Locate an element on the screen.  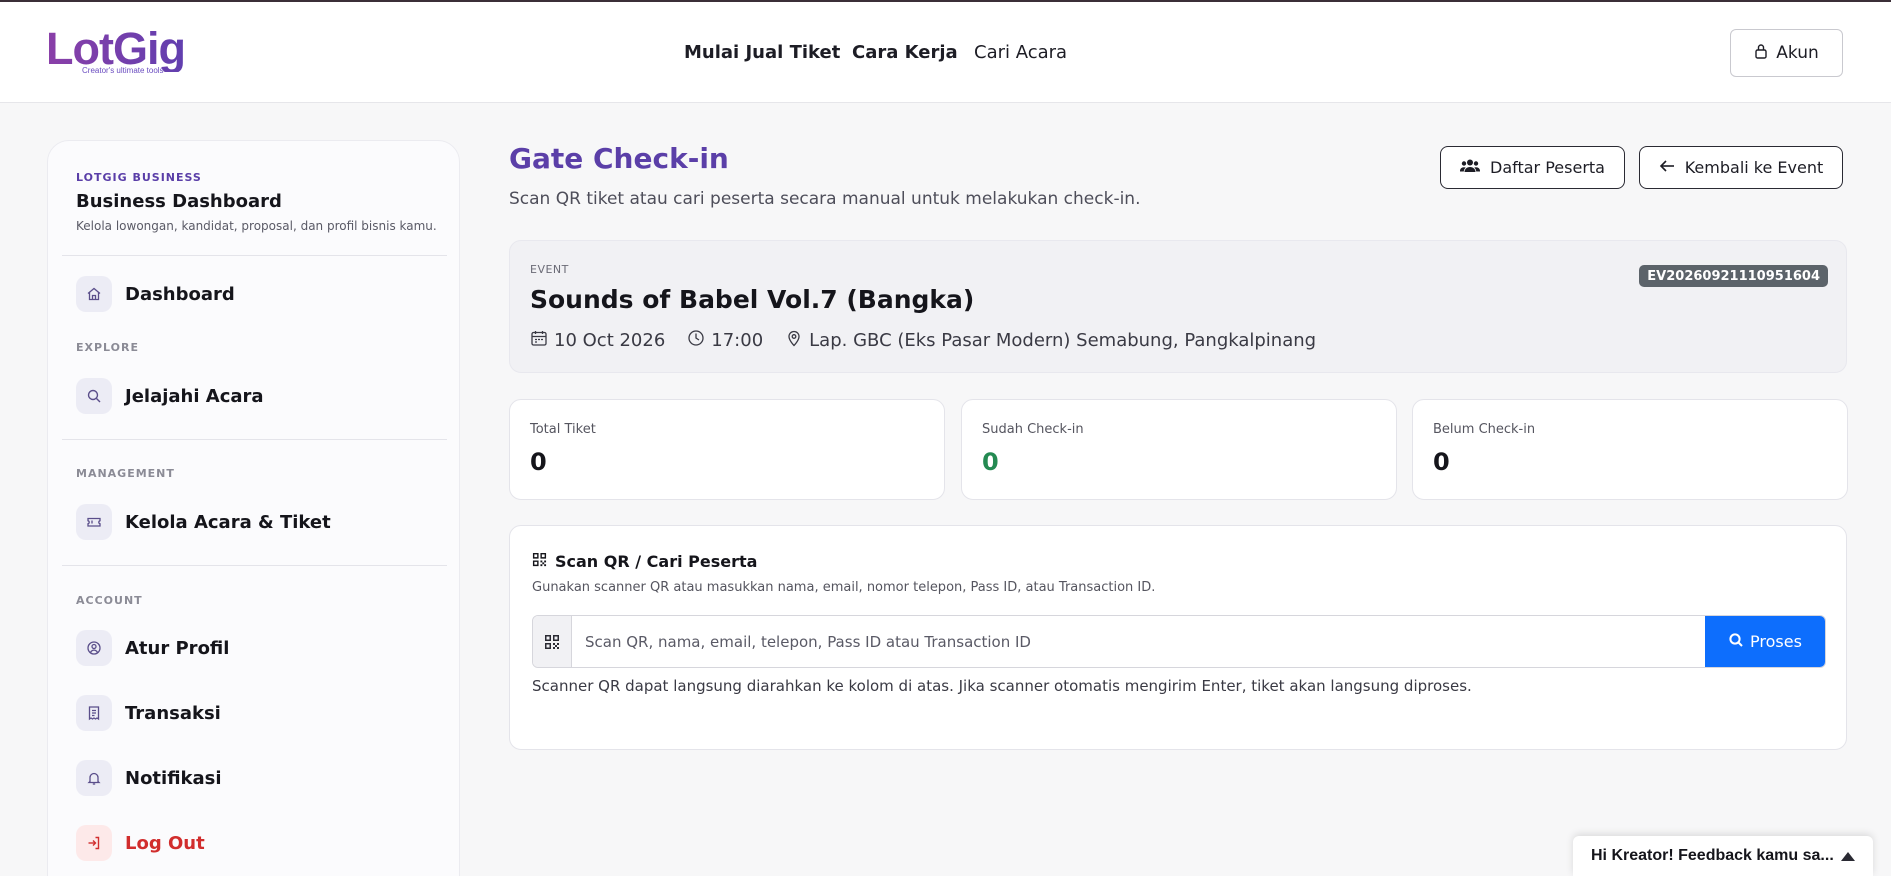
sidebar-item-notifikasi: Notifikasi is located at coordinates (261, 778).